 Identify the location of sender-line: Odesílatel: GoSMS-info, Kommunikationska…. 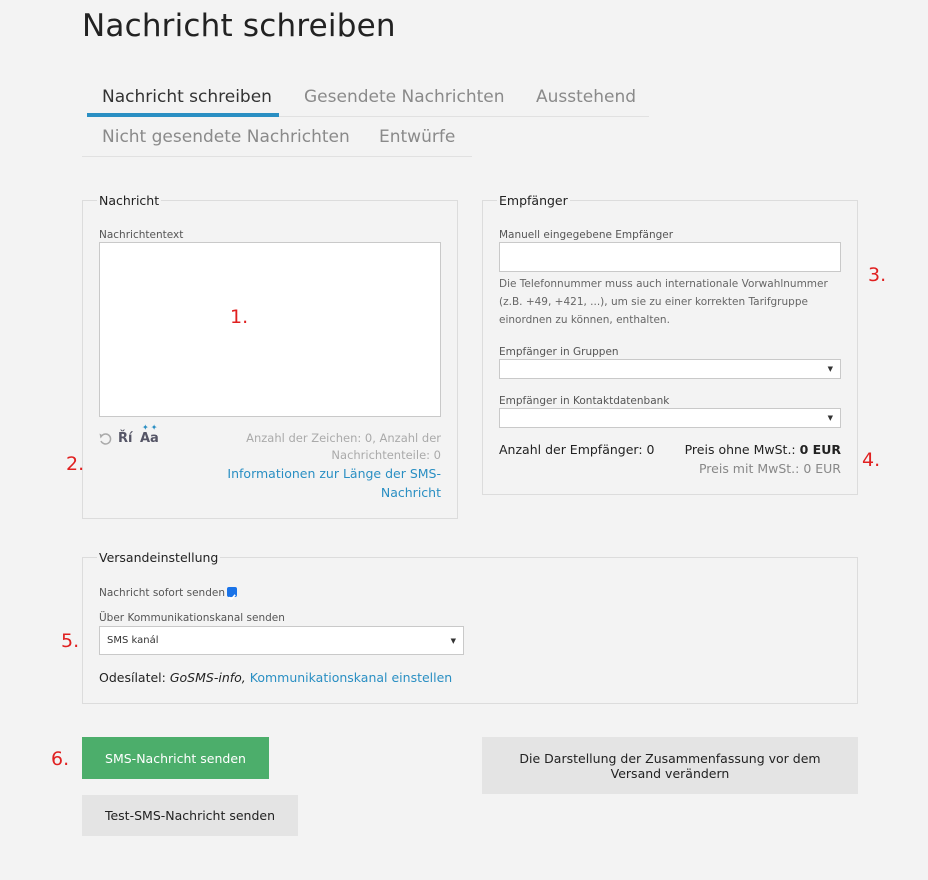
(275, 677).